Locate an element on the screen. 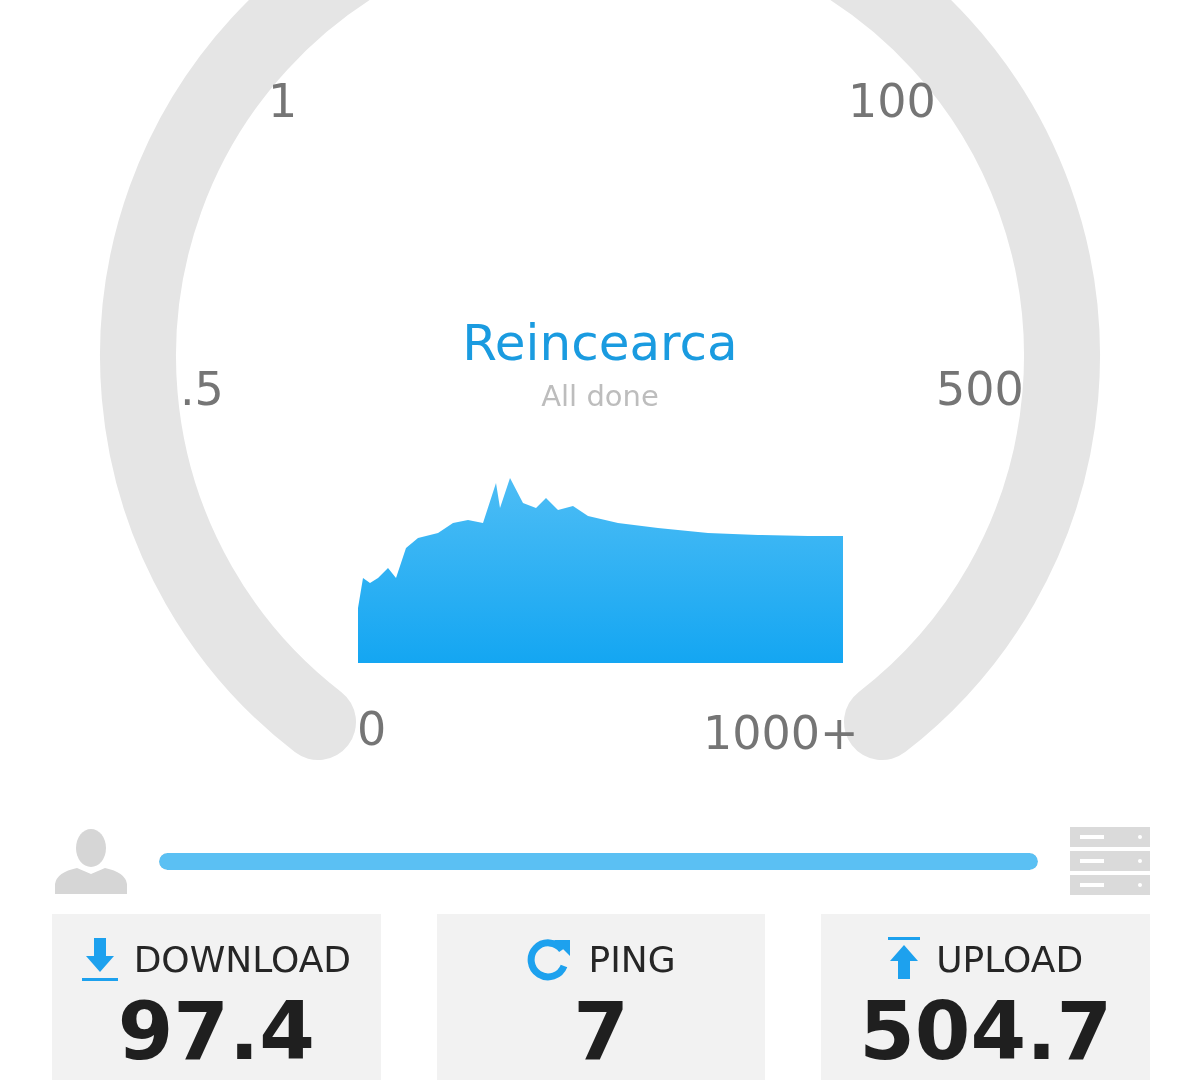 This screenshot has width=1200, height=1080. result-value: 97.4 is located at coordinates (216, 1032).